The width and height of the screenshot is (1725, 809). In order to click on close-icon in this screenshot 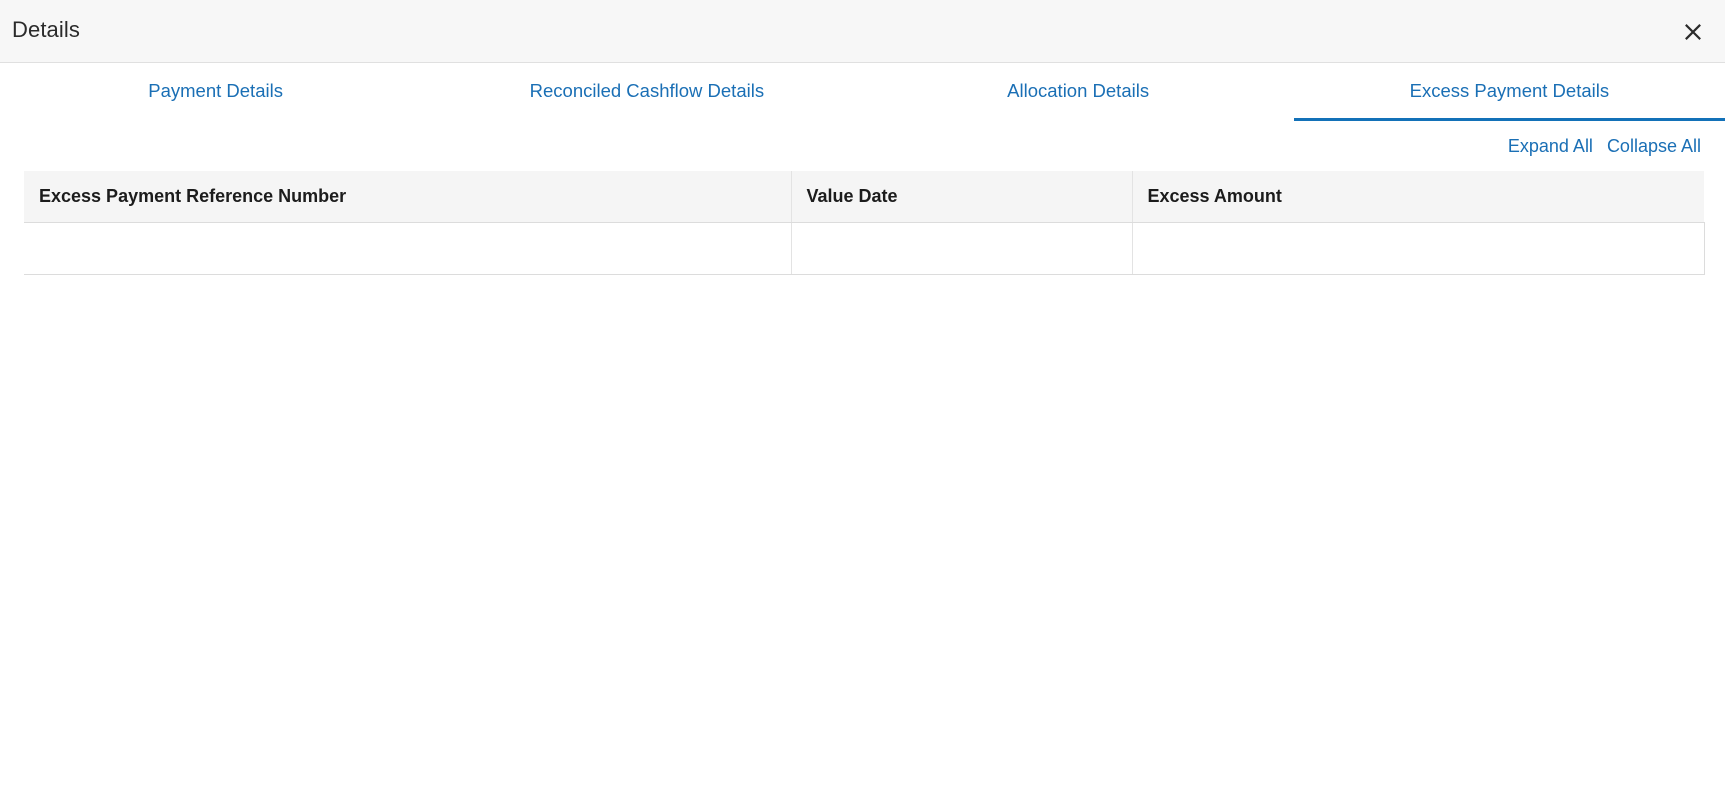, I will do `click(1693, 32)`.